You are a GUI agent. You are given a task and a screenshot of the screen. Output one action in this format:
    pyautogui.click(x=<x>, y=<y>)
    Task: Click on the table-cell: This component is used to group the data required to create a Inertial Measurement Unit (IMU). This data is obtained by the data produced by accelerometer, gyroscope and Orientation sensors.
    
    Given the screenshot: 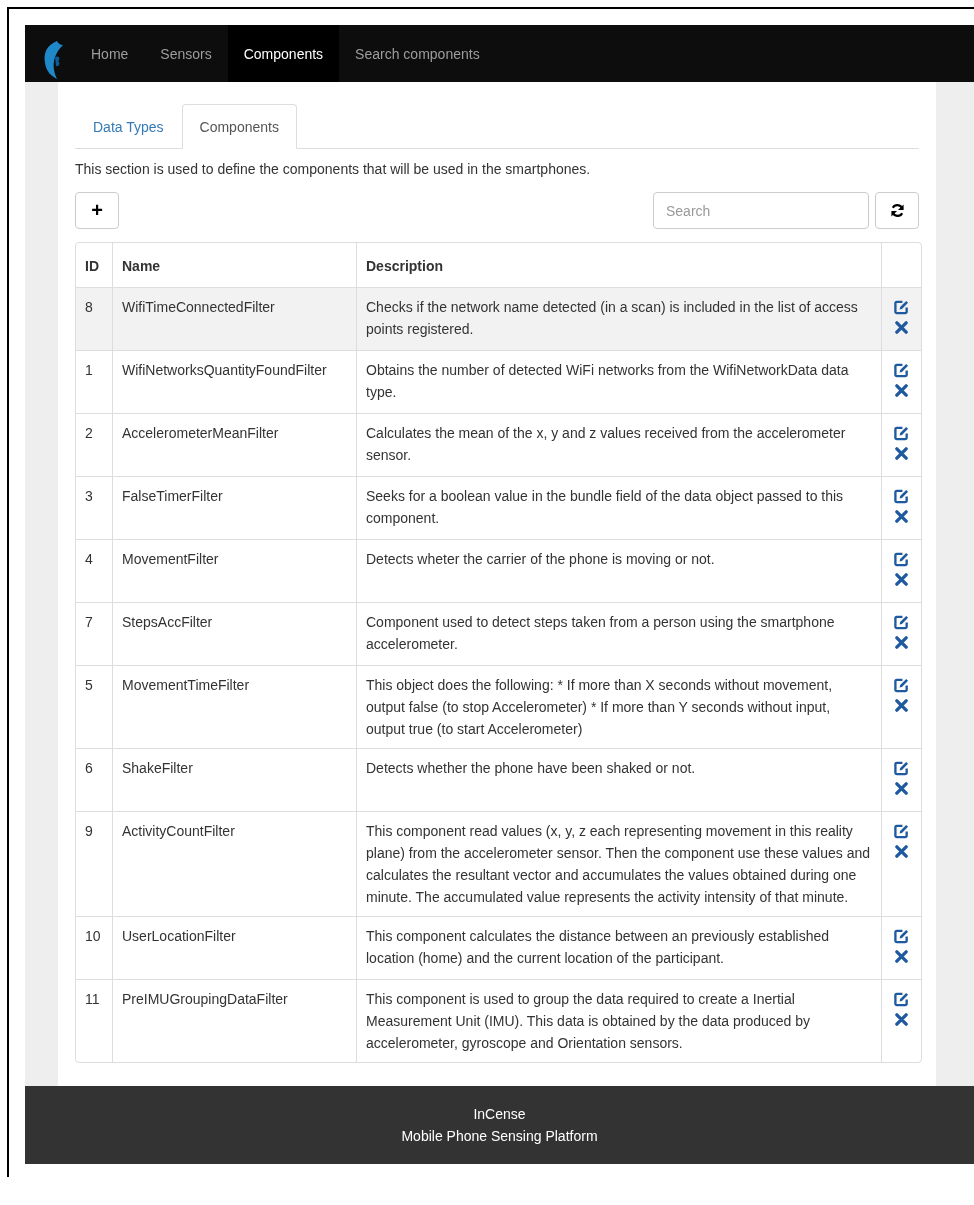 What is the action you would take?
    pyautogui.click(x=618, y=1020)
    